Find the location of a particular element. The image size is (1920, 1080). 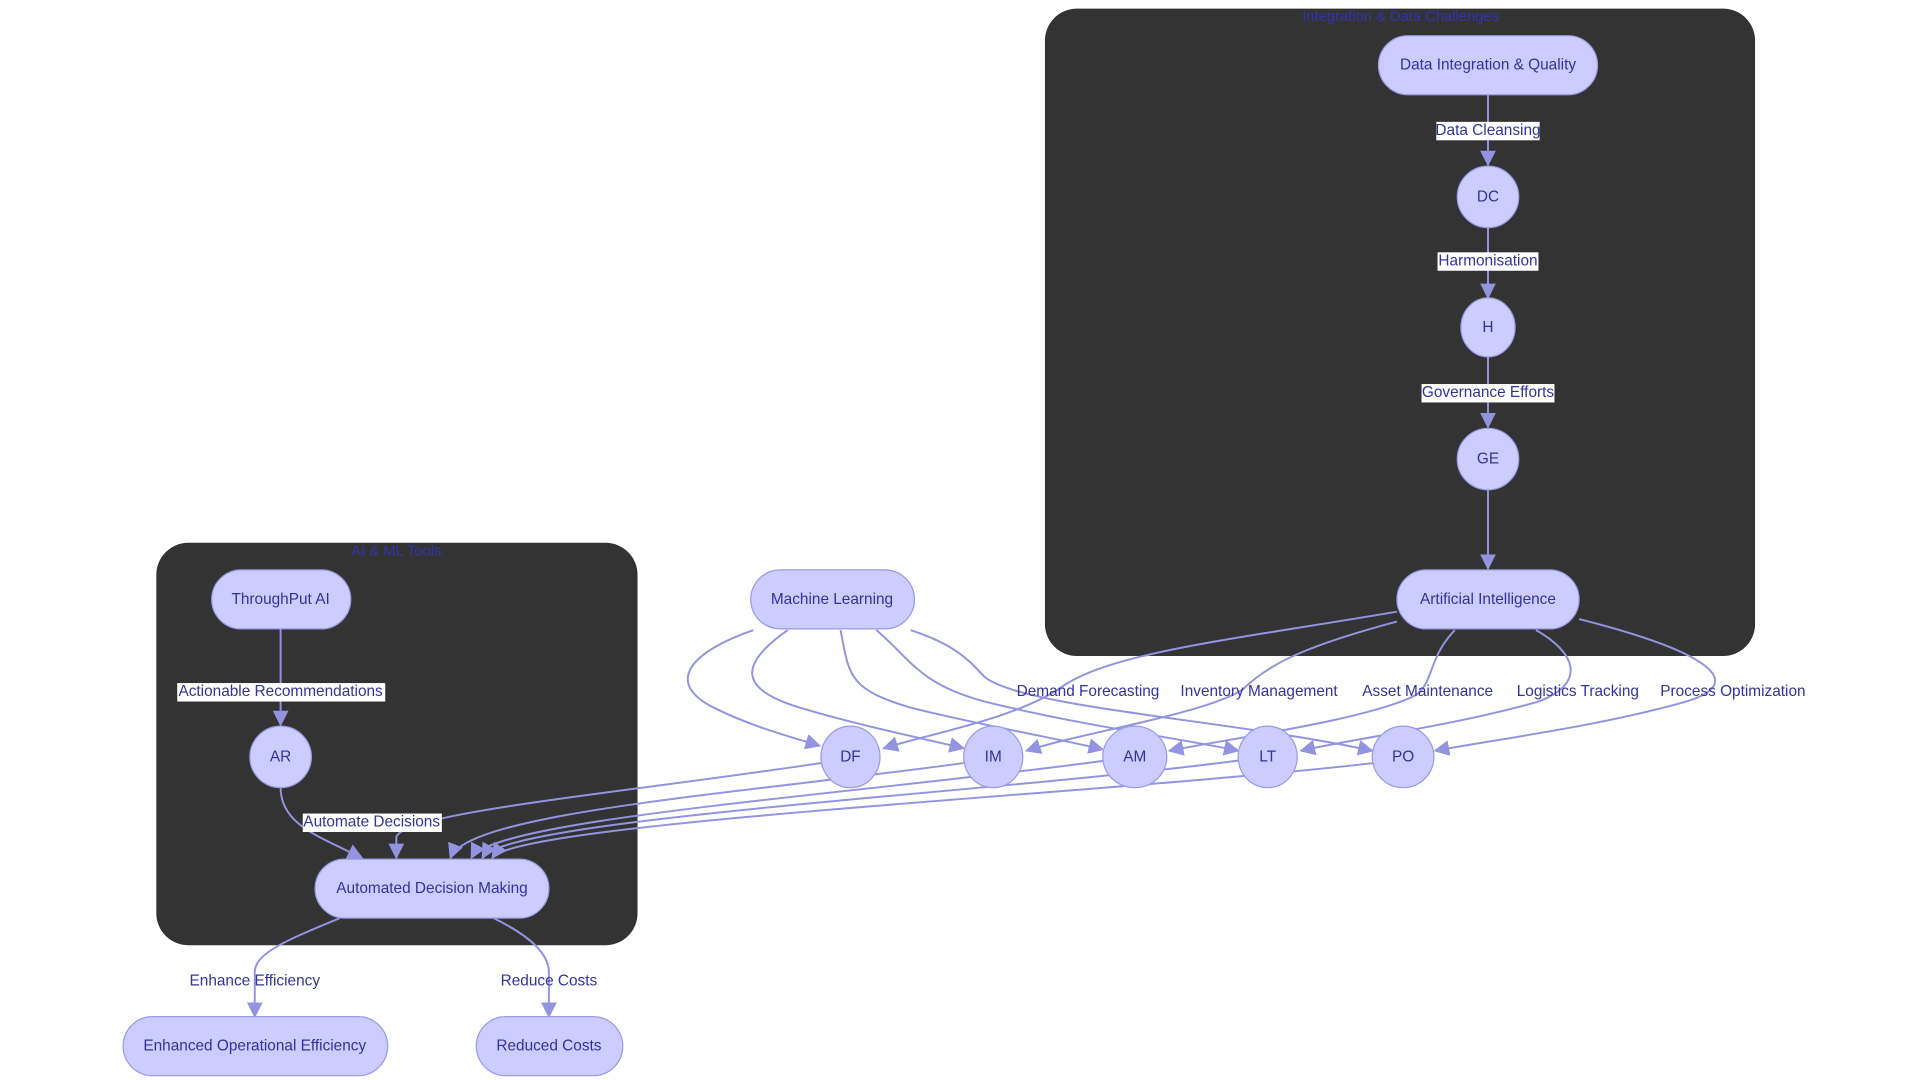

svg-text: AM is located at coordinates (1134, 756).